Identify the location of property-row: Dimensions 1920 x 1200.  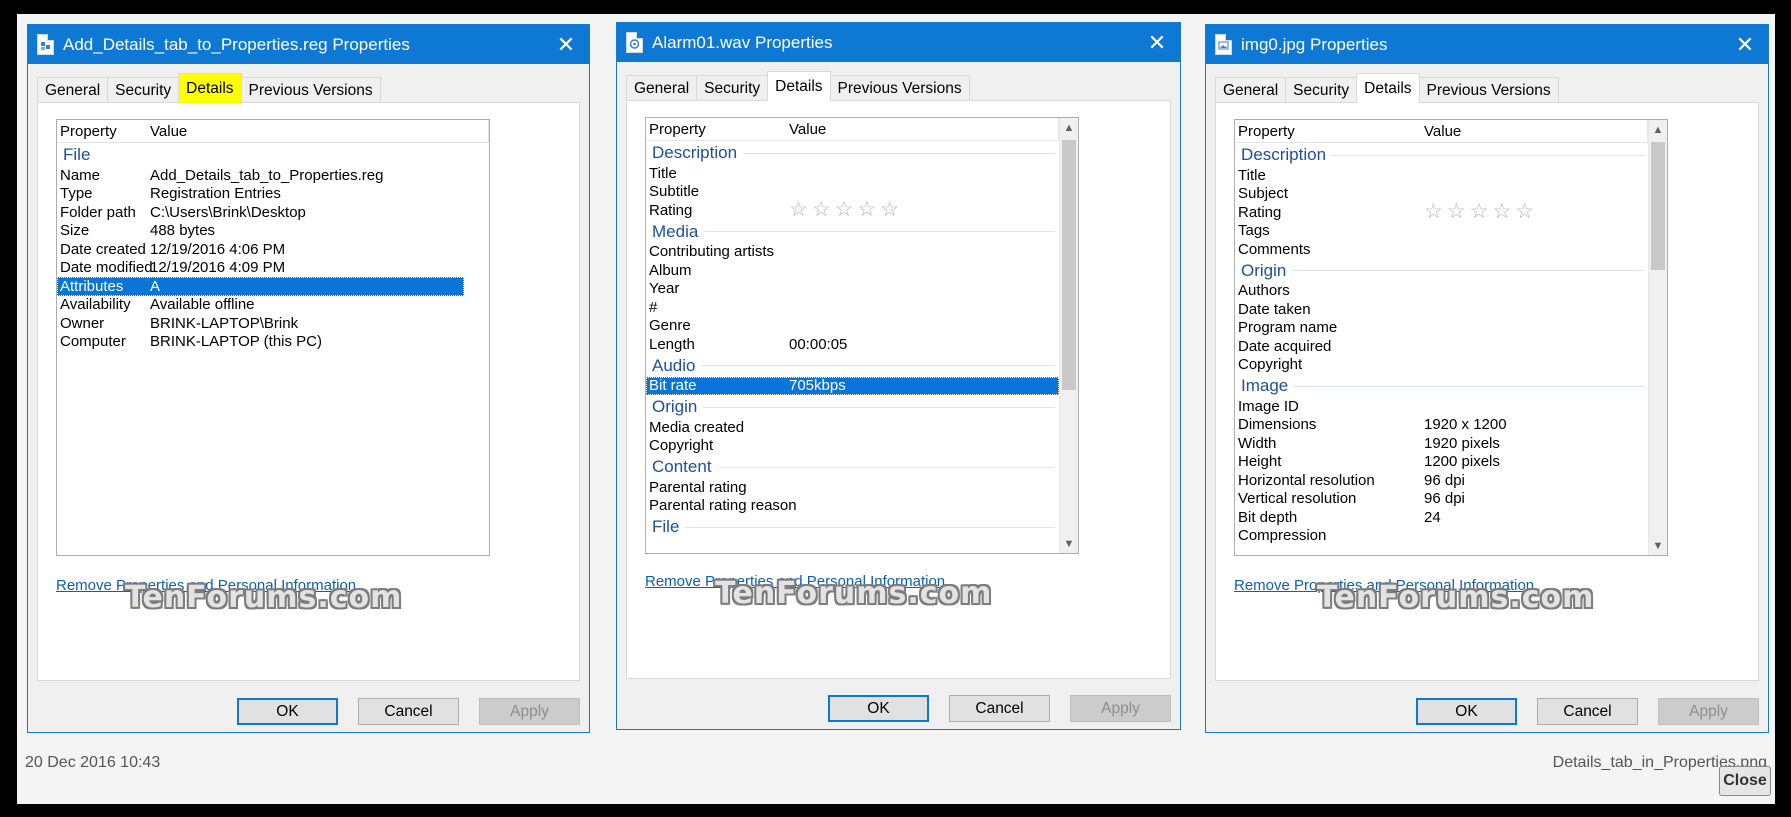
(1441, 425).